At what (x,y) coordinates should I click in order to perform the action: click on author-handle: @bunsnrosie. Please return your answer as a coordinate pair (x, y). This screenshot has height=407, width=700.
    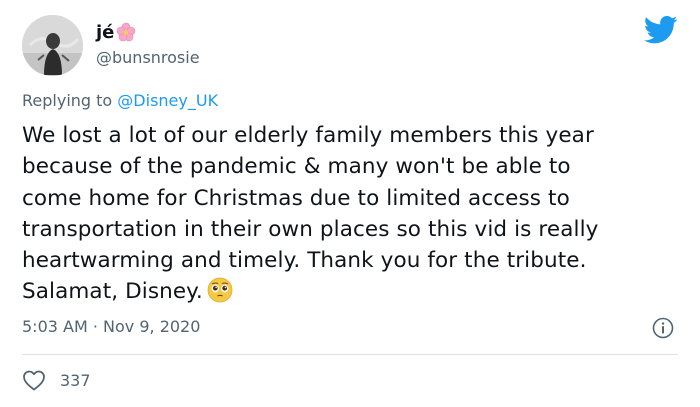
    Looking at the image, I should click on (148, 57).